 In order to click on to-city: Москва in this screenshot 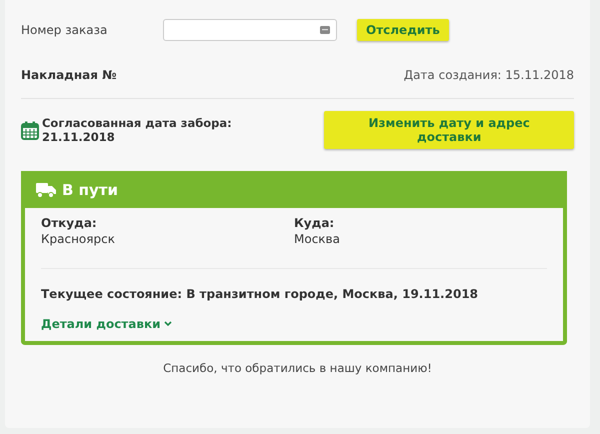, I will do `click(317, 239)`.